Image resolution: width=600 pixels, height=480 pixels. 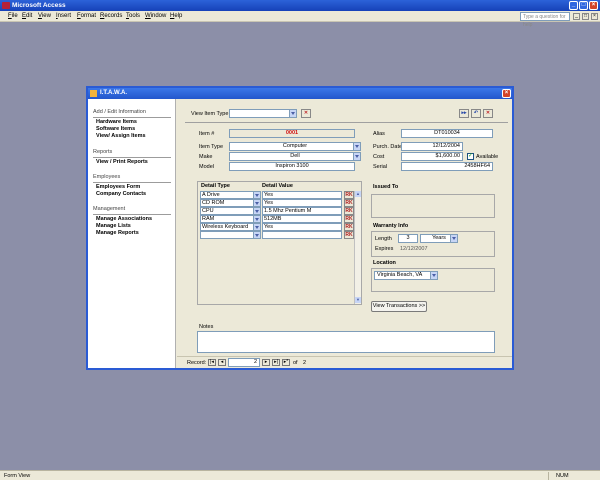 I want to click on available-label: Available, so click(x=487, y=157).